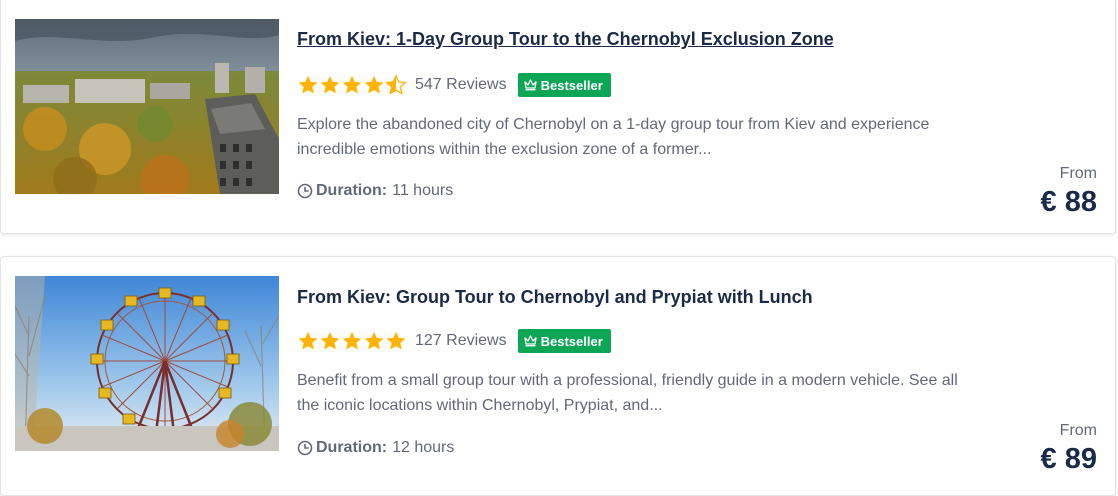  I want to click on rating-row: 547 Reviews Bestseller, so click(454, 85).